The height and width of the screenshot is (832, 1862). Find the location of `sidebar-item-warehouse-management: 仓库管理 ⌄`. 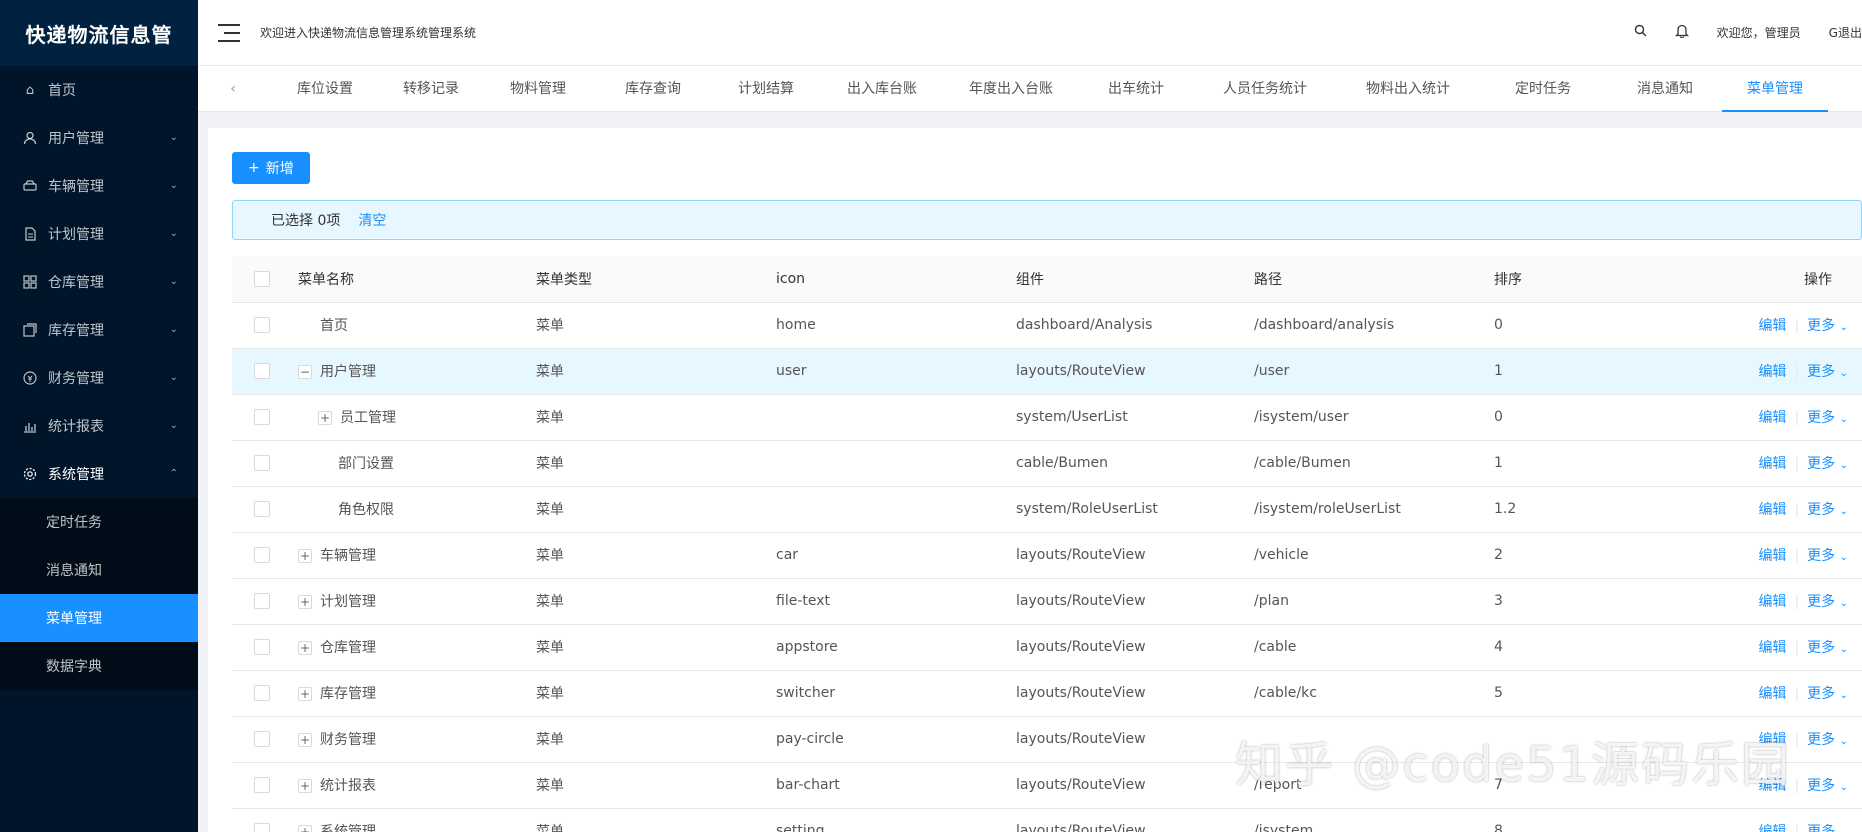

sidebar-item-warehouse-management: 仓库管理 ⌄ is located at coordinates (99, 282).